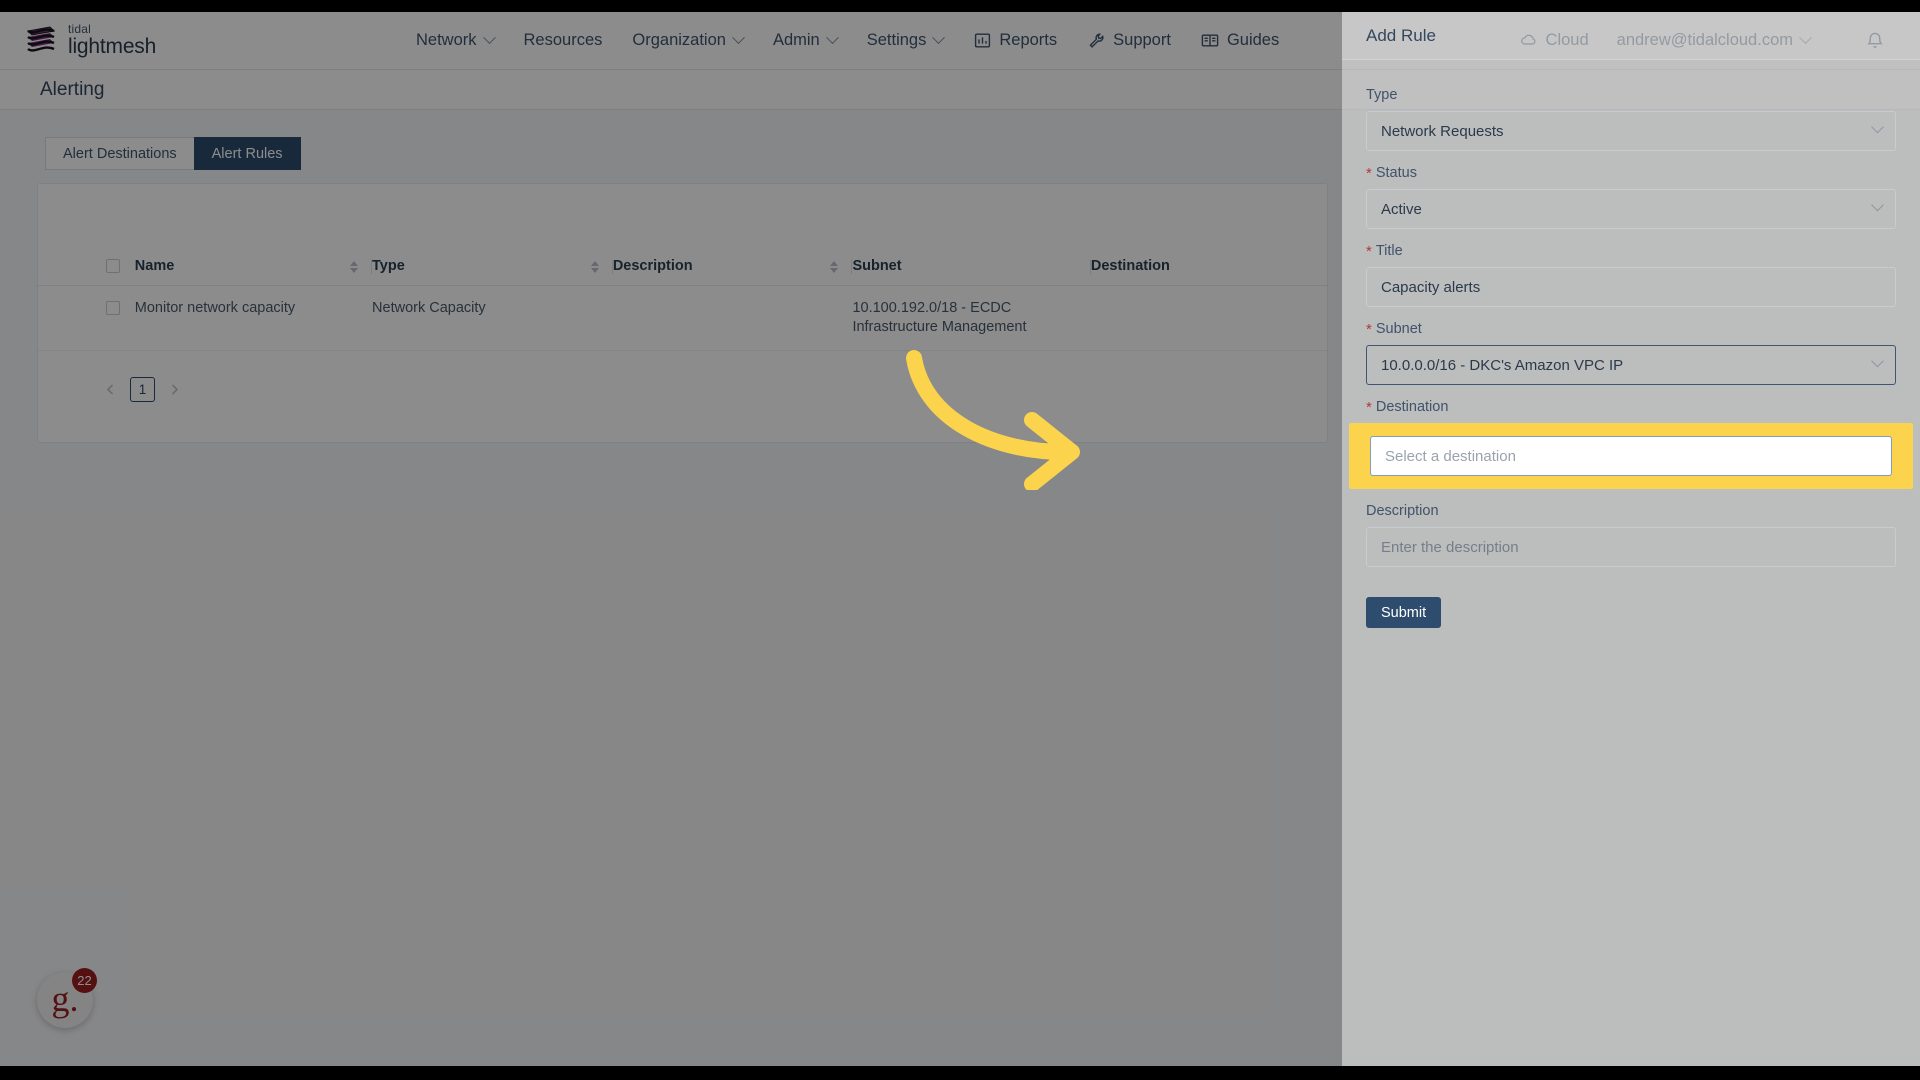  I want to click on field-destination: * Destination Select a destination, so click(1631, 444).